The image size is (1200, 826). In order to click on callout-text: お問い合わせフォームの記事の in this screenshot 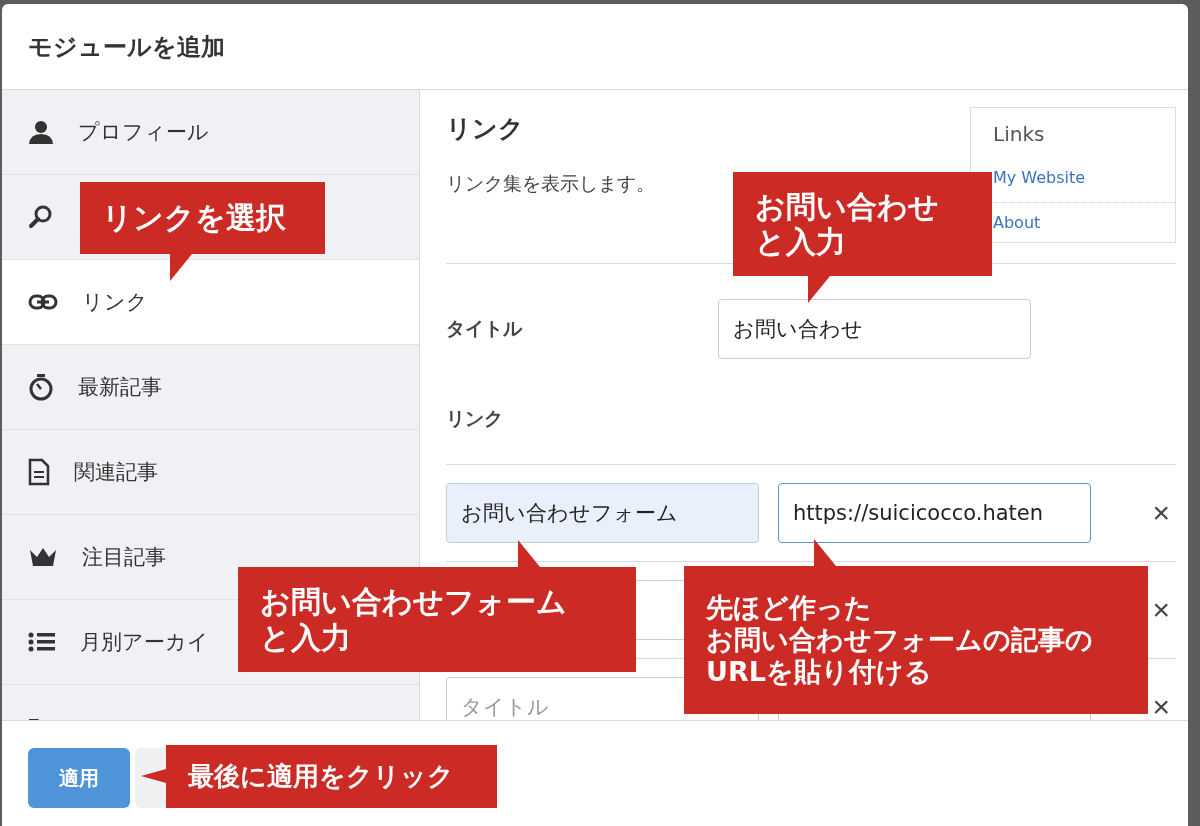, I will do `click(899, 640)`.